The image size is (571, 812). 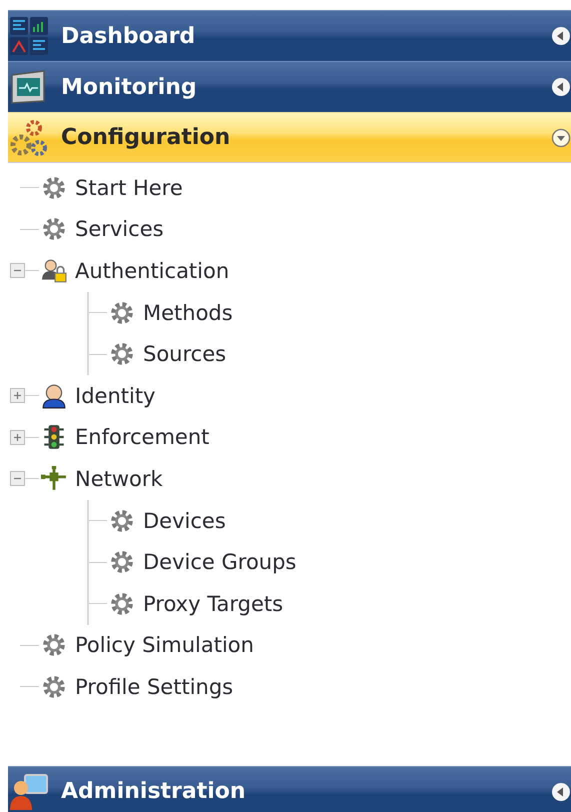 I want to click on tree-item: Methods, so click(x=188, y=312).